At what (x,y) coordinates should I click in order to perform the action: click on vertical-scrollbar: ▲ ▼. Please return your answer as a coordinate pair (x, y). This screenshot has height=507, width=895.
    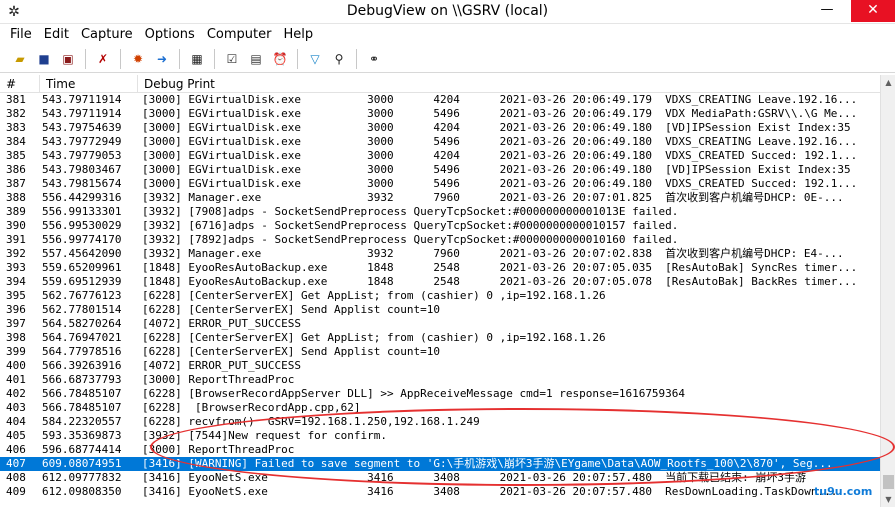
    Looking at the image, I should click on (887, 291).